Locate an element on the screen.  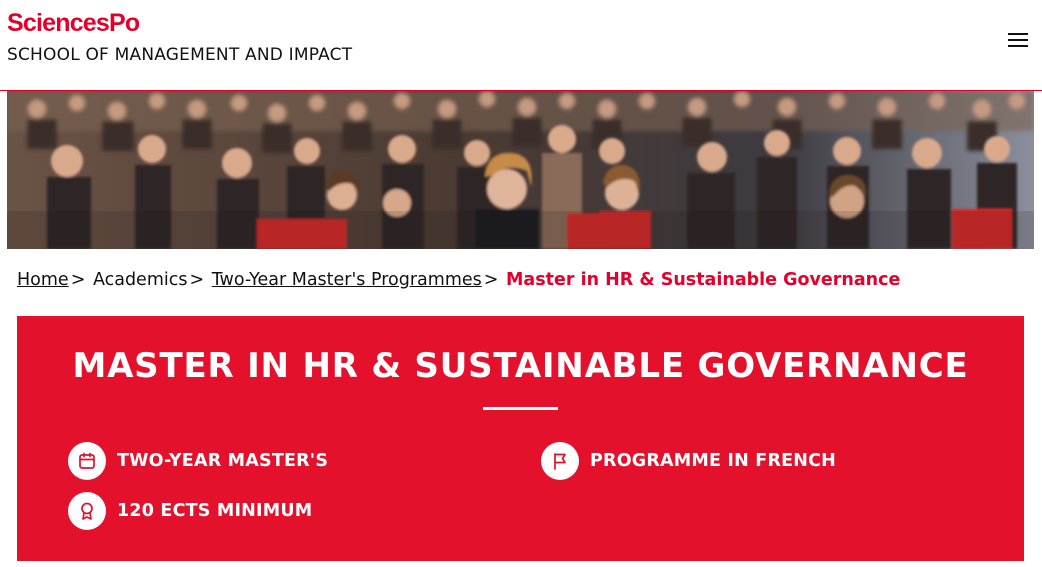
feature-label: PROGRAMME IN FRENCH is located at coordinates (713, 461).